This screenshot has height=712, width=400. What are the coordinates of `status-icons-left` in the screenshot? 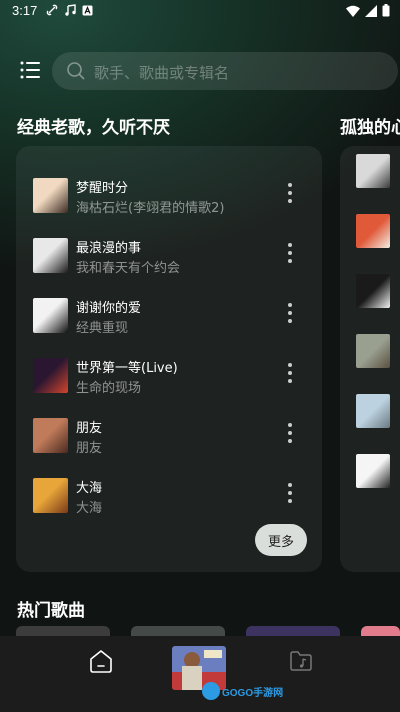 It's located at (69, 10).